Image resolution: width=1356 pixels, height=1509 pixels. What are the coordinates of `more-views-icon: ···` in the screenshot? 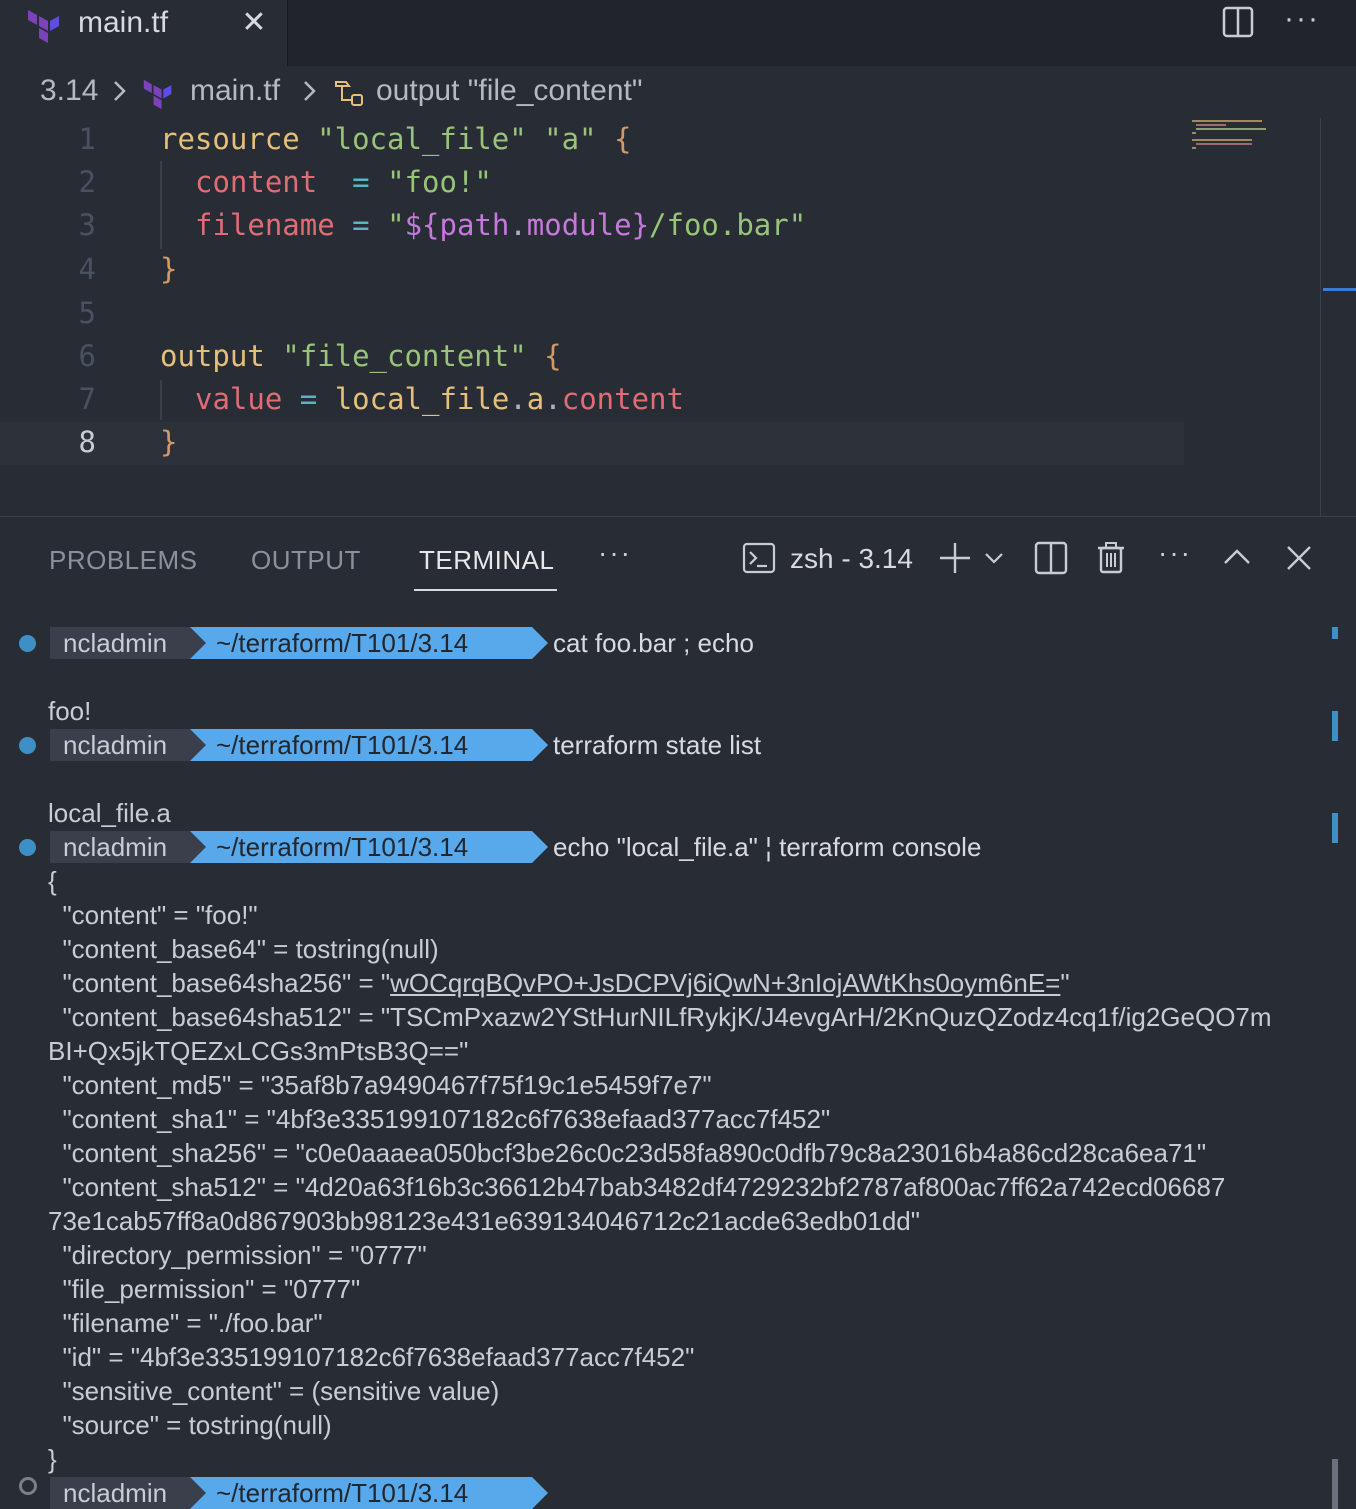 It's located at (615, 553).